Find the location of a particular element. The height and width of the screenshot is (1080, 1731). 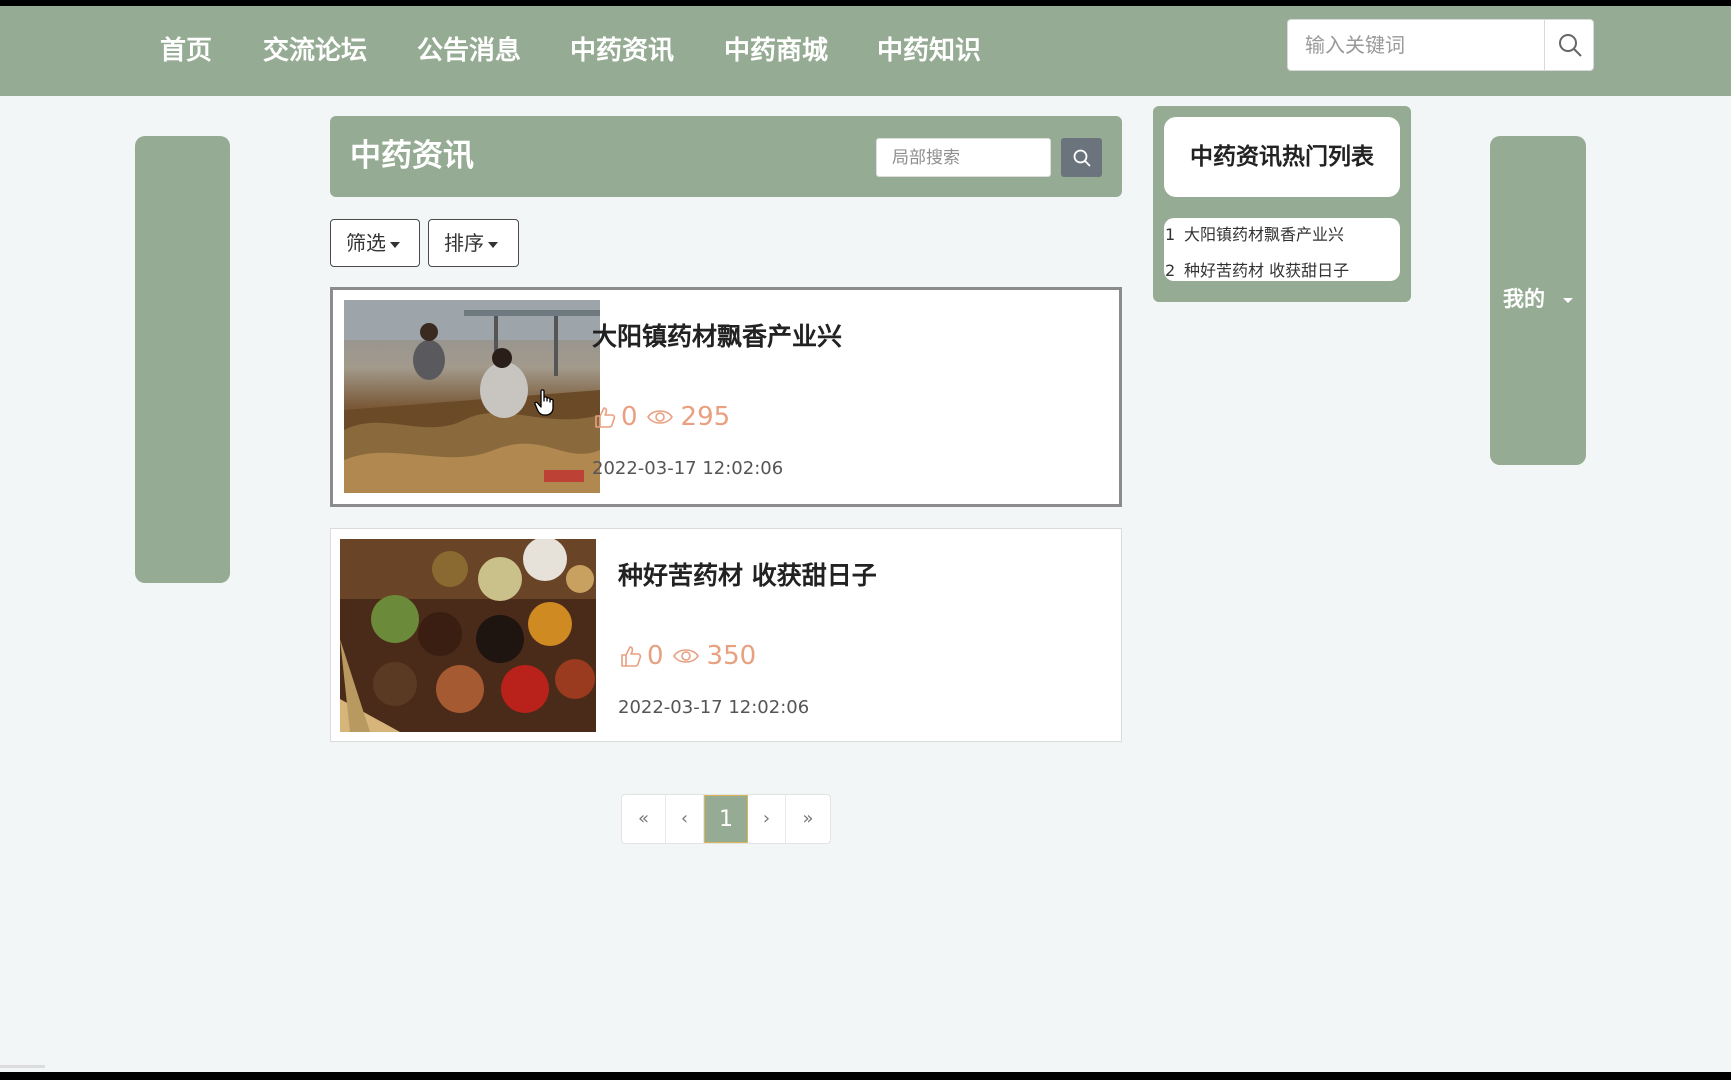

hot-item-title: 种好苦药材 收获甜日子 is located at coordinates (1267, 270).